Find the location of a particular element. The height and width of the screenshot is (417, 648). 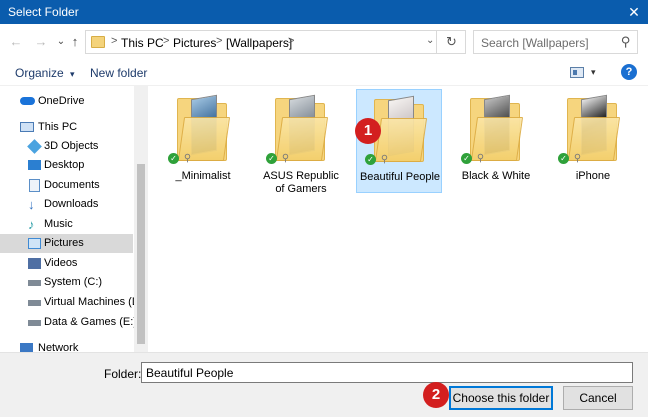

search-box: Search [Wallpapers] ⚲ is located at coordinates (555, 42).